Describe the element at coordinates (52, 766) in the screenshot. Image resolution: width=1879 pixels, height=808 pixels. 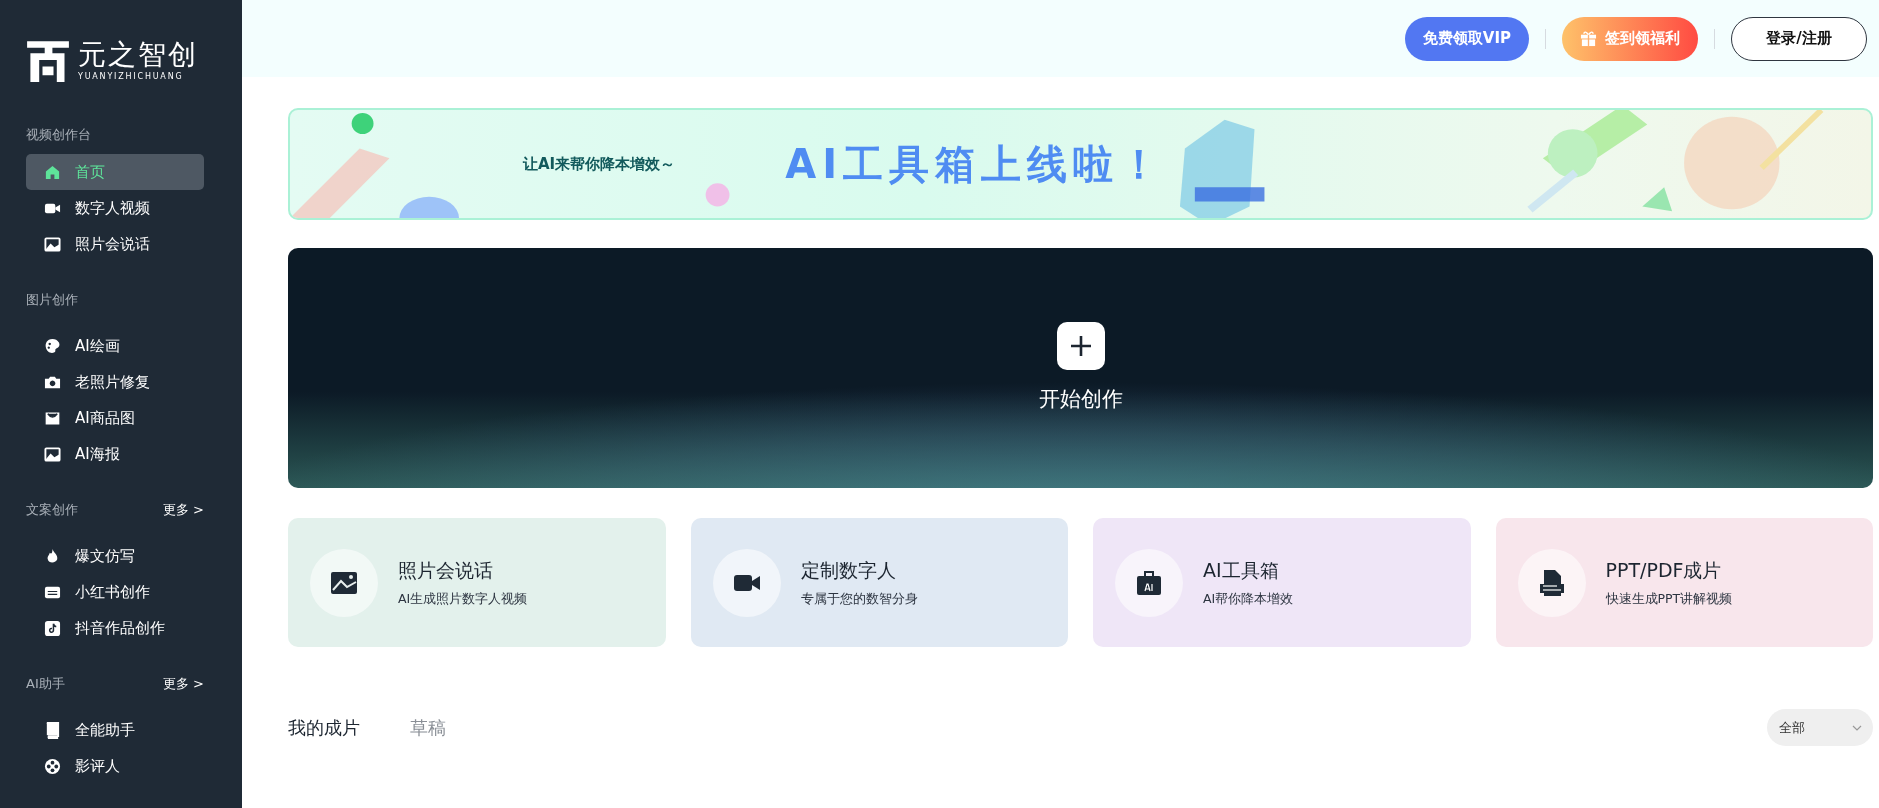
I see `film-reel-icon` at that location.